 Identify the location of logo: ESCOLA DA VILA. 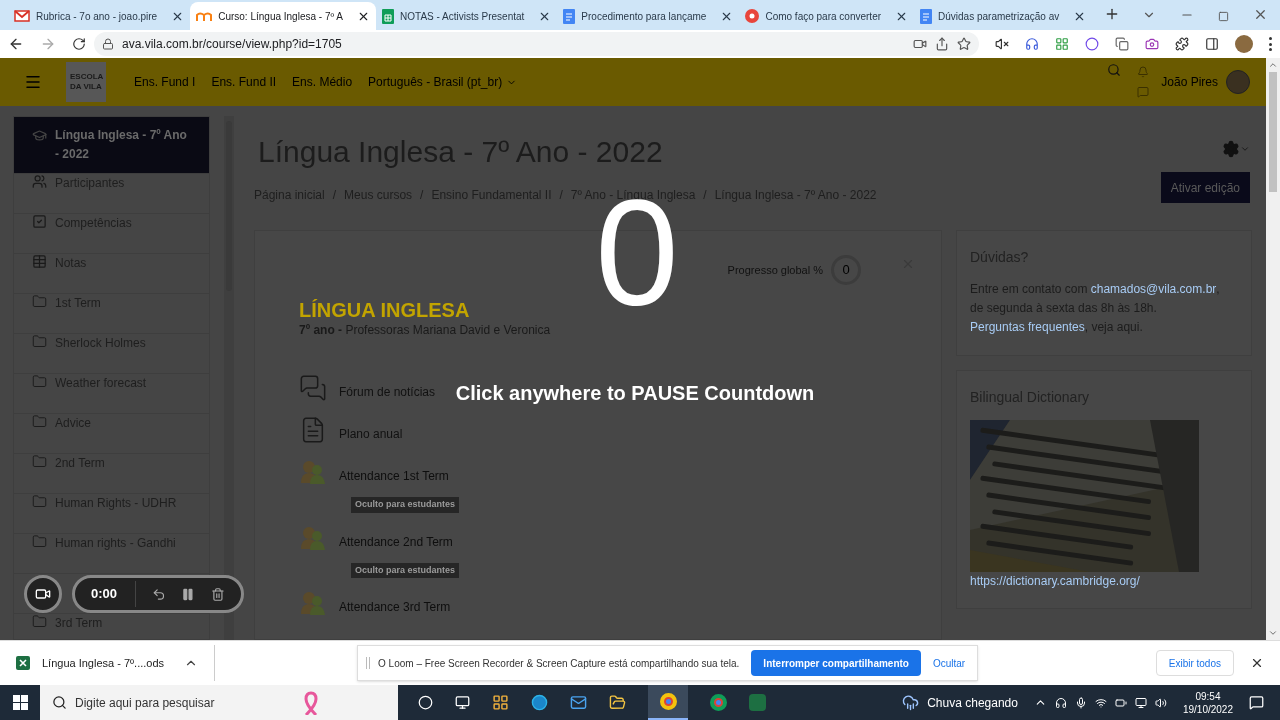
(86, 82).